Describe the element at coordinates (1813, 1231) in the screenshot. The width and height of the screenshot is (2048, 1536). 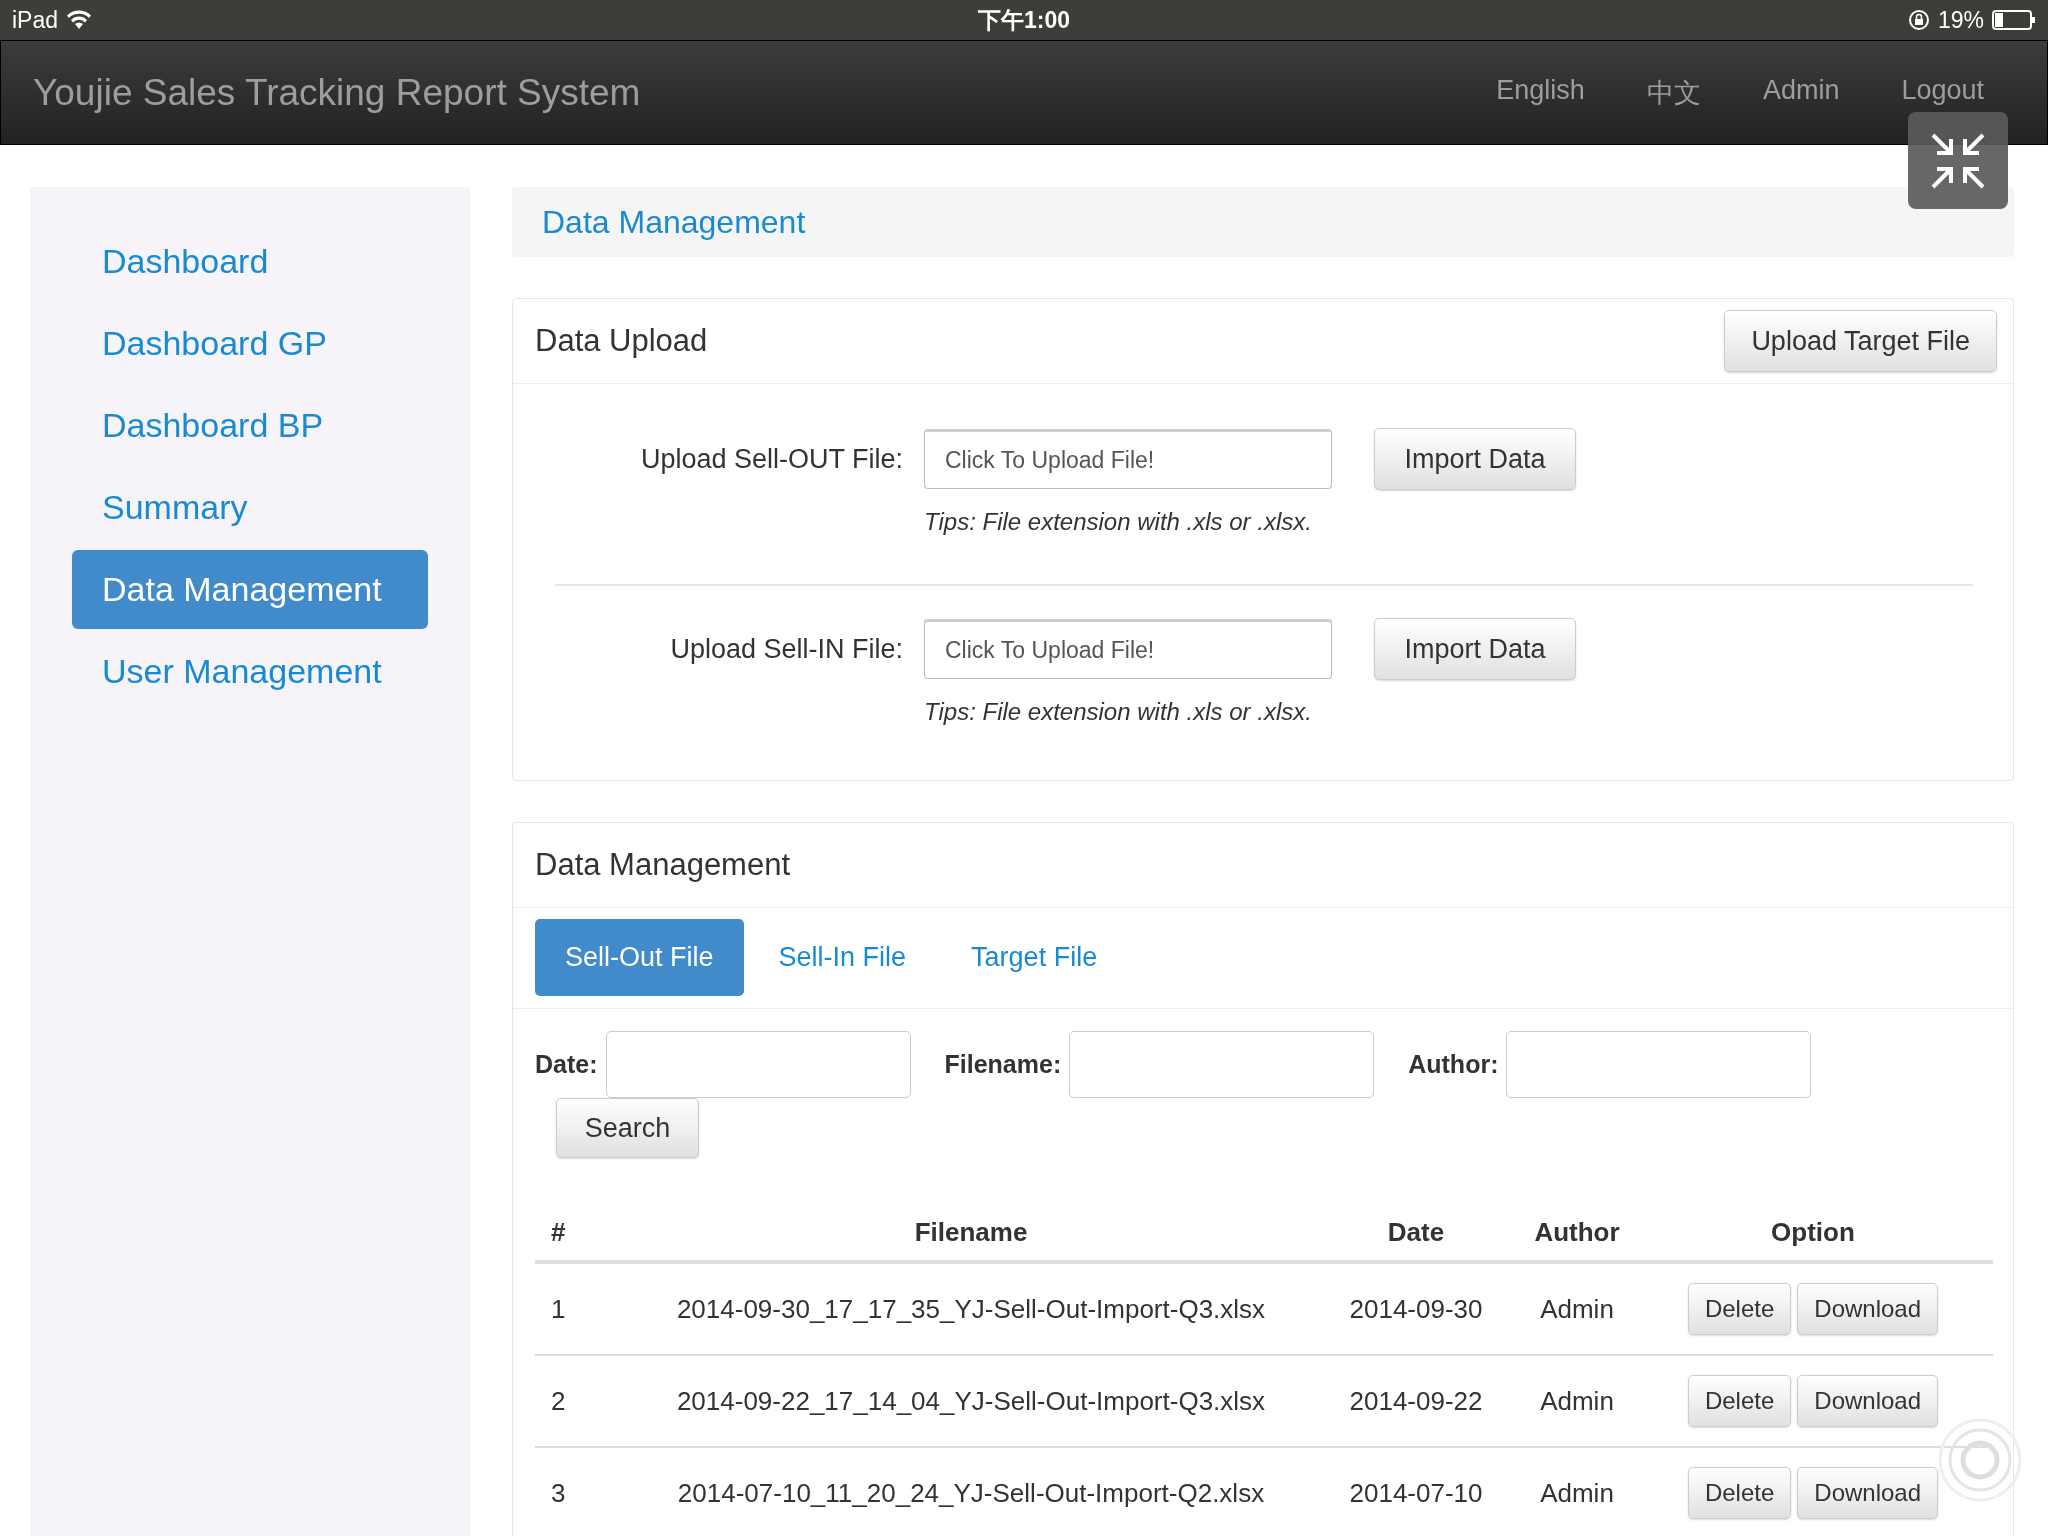
I see `column-header: Option` at that location.